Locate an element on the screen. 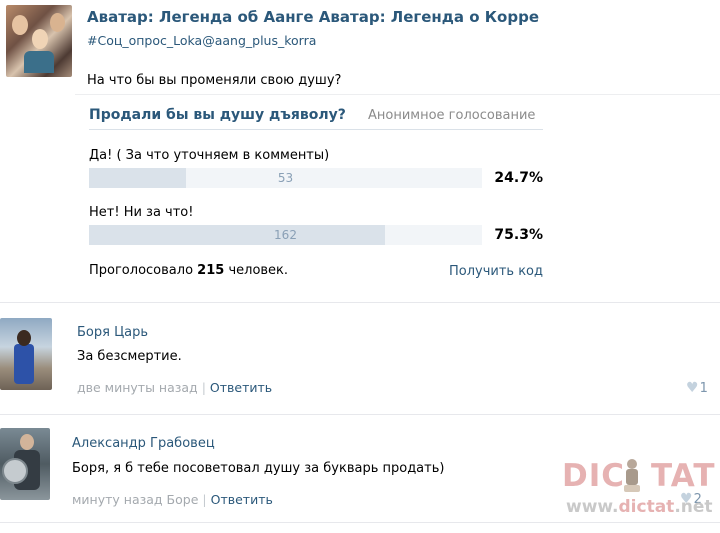 The width and height of the screenshot is (720, 533). comment-meta: две минуты назад | Ответить is located at coordinates (175, 387).